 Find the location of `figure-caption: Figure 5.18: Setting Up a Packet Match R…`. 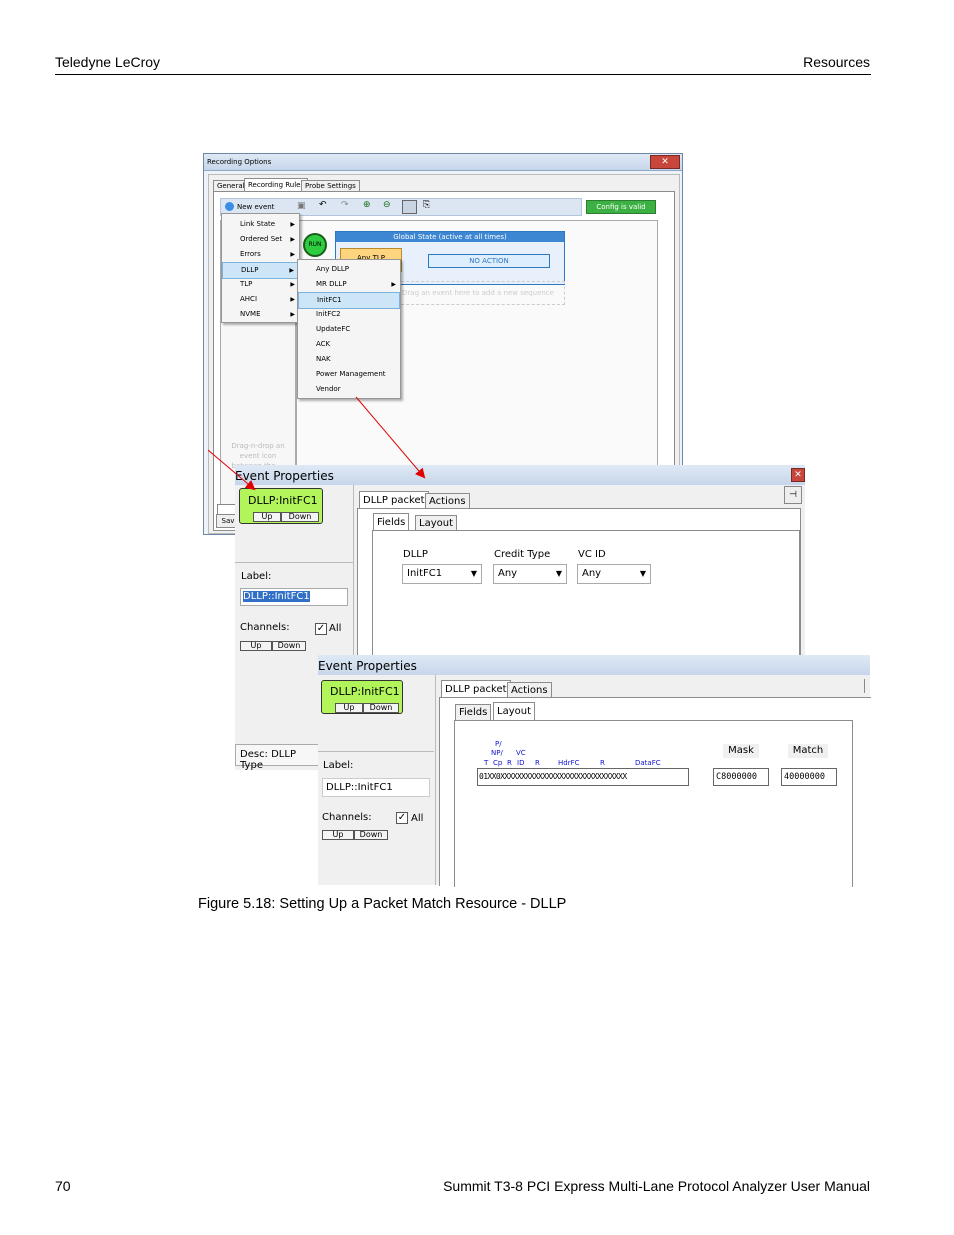

figure-caption: Figure 5.18: Setting Up a Packet Match R… is located at coordinates (382, 904).